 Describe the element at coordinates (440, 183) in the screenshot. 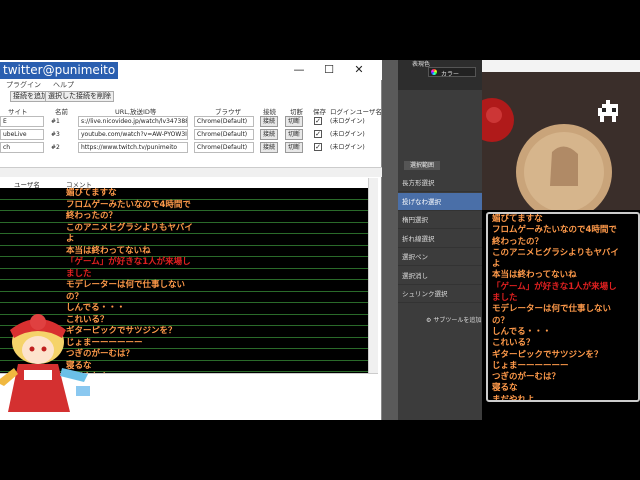

I see `subtool-item: 長方形選択` at that location.